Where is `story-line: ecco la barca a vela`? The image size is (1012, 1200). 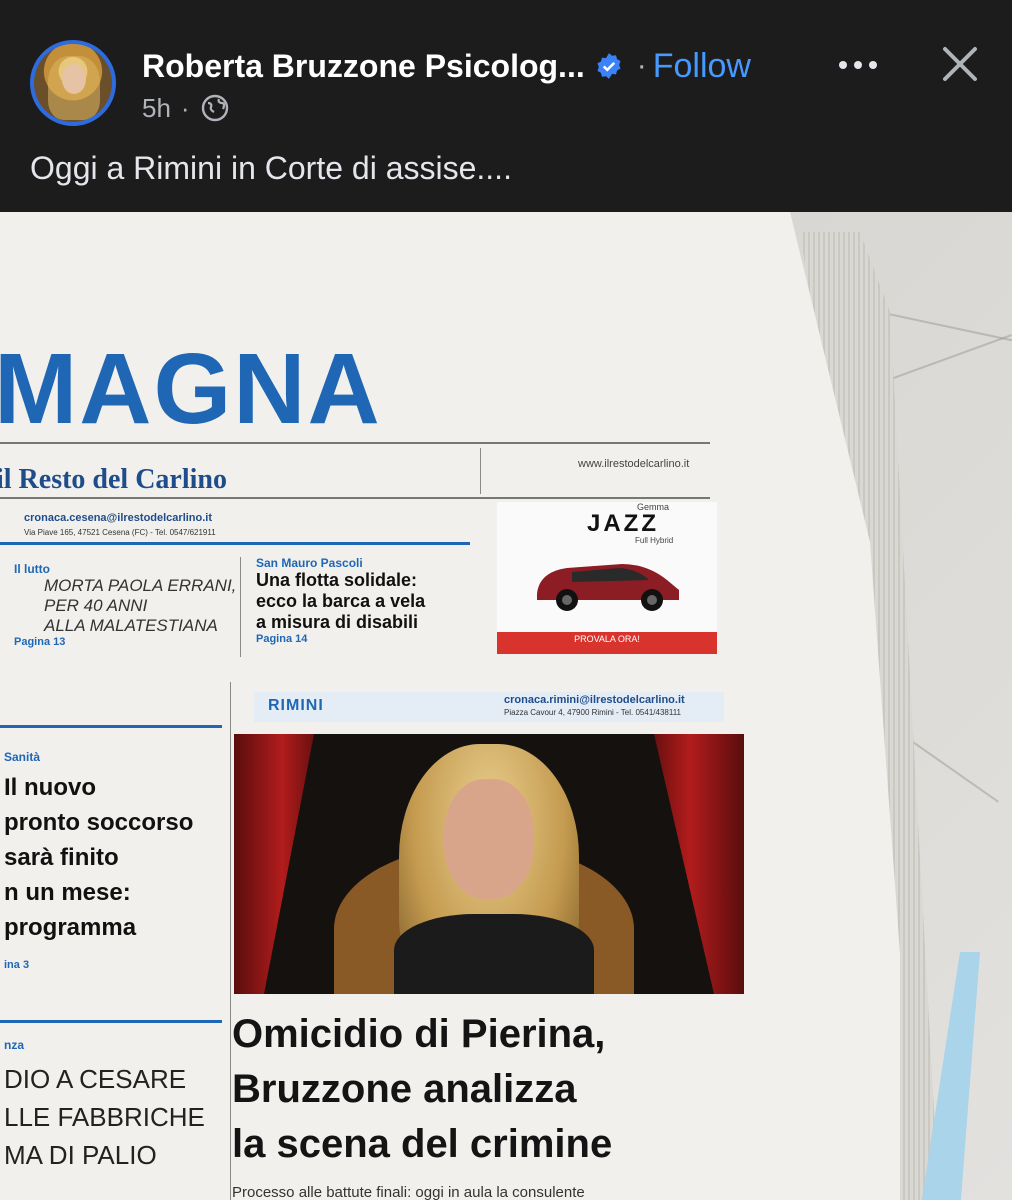
story-line: ecco la barca a vela is located at coordinates (341, 601).